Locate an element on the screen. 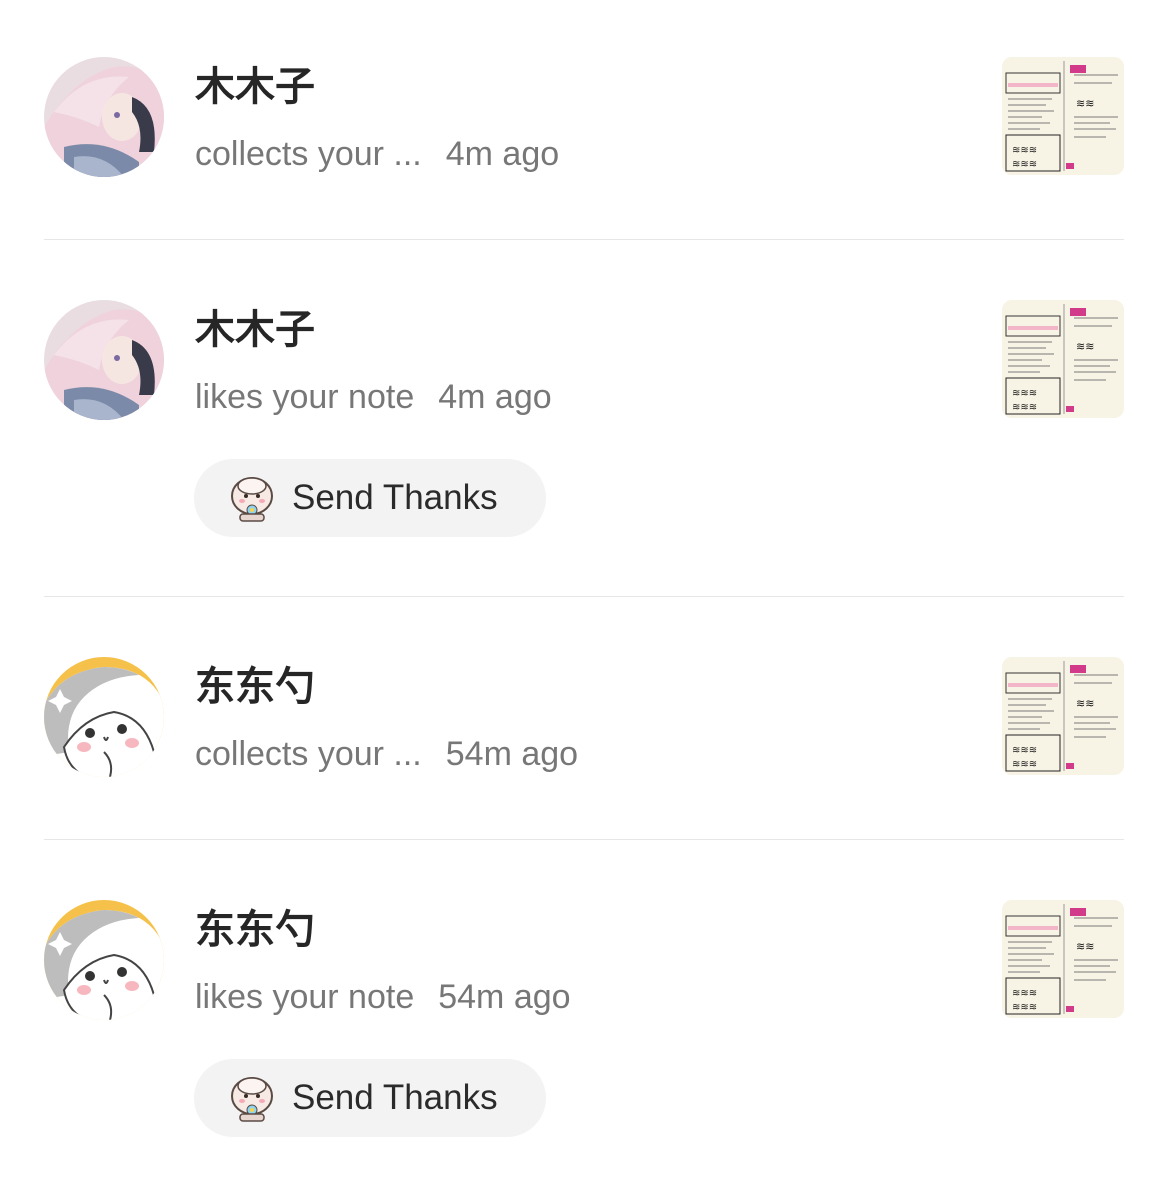 Image resolution: width=1169 pixels, height=1181 pixels. activity-meta: likes your note 4m ago is located at coordinates (373, 397).